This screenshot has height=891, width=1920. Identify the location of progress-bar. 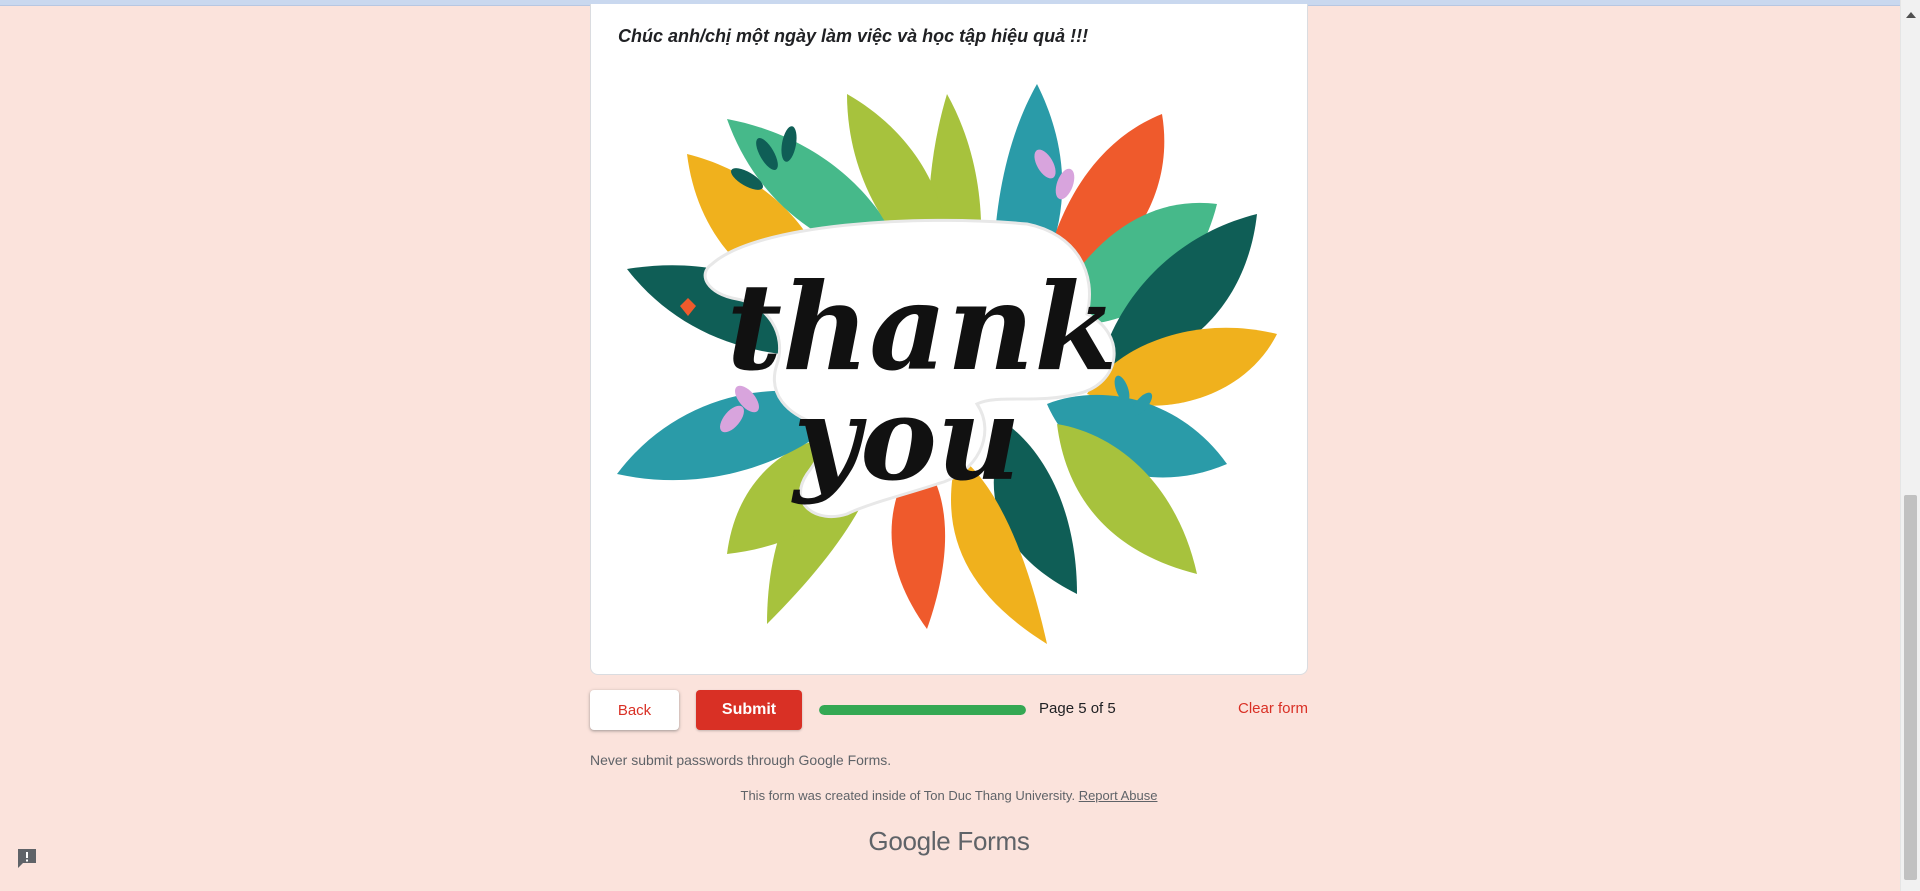
(922, 710).